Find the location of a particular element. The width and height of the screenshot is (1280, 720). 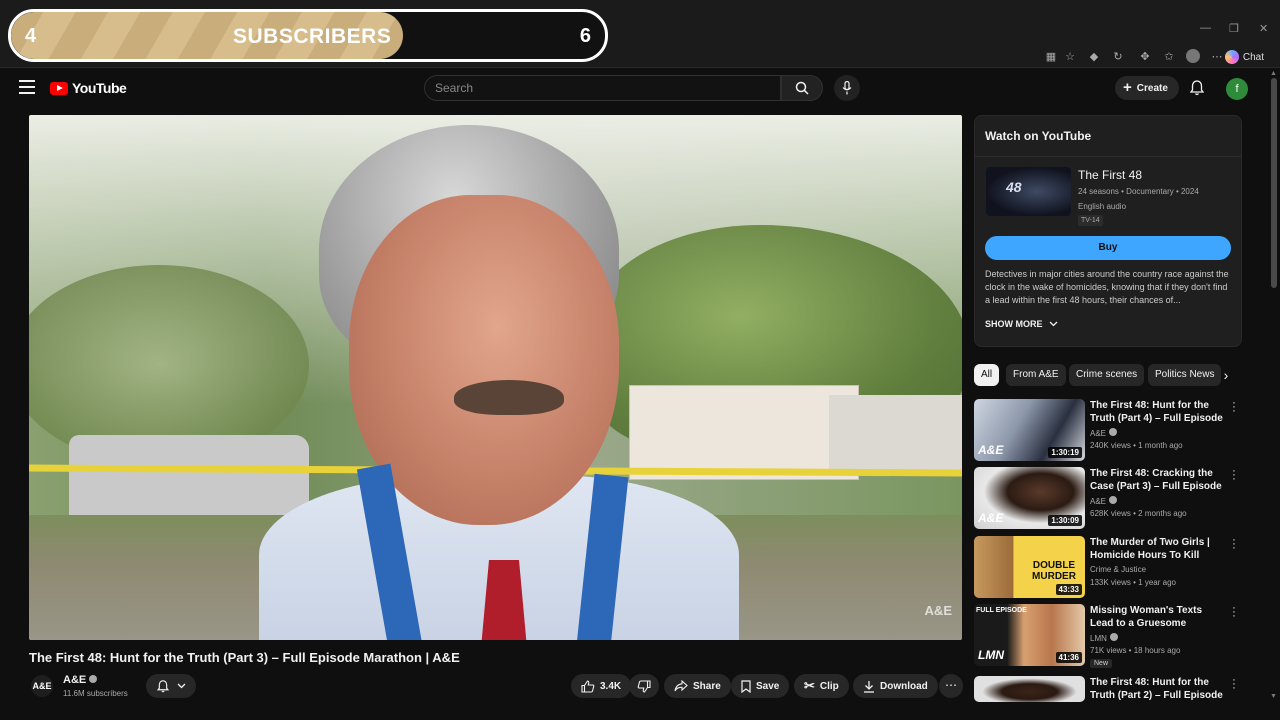

notifications-bell-icon is located at coordinates (1197, 90).